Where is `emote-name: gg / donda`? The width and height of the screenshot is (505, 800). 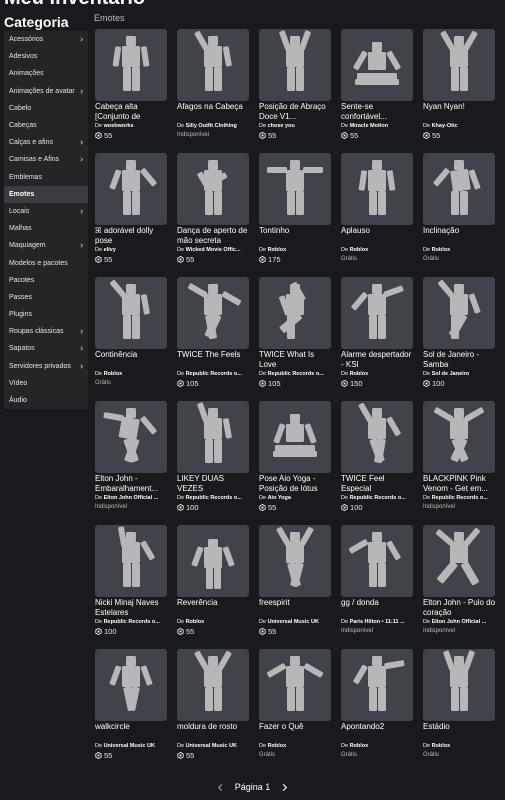 emote-name: gg / donda is located at coordinates (378, 603).